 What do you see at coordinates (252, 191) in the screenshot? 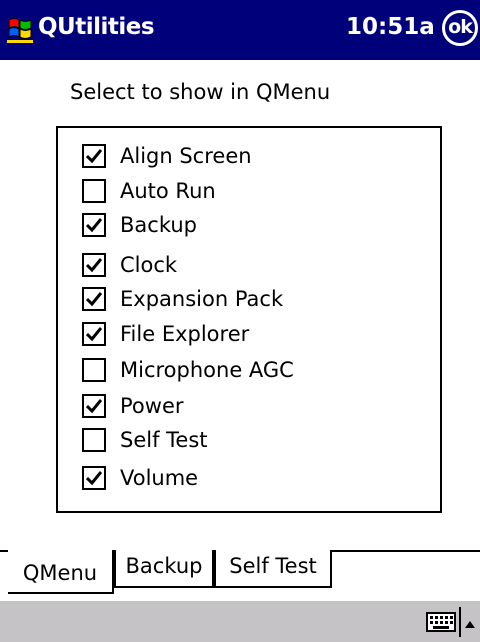
I see `checklist-item-auto-run: Auto Run` at bounding box center [252, 191].